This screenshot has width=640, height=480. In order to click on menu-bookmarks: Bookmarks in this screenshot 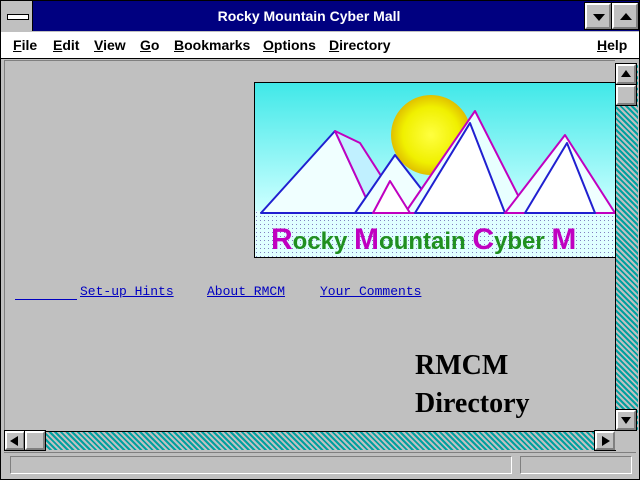, I will do `click(212, 45)`.